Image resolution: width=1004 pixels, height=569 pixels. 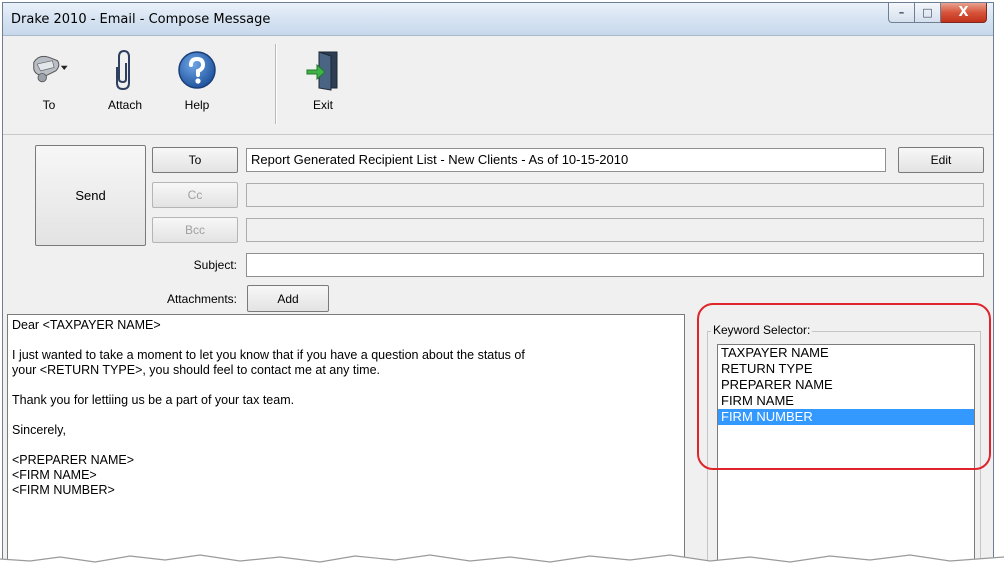 I want to click on cc-button: Cc, so click(x=195, y=195).